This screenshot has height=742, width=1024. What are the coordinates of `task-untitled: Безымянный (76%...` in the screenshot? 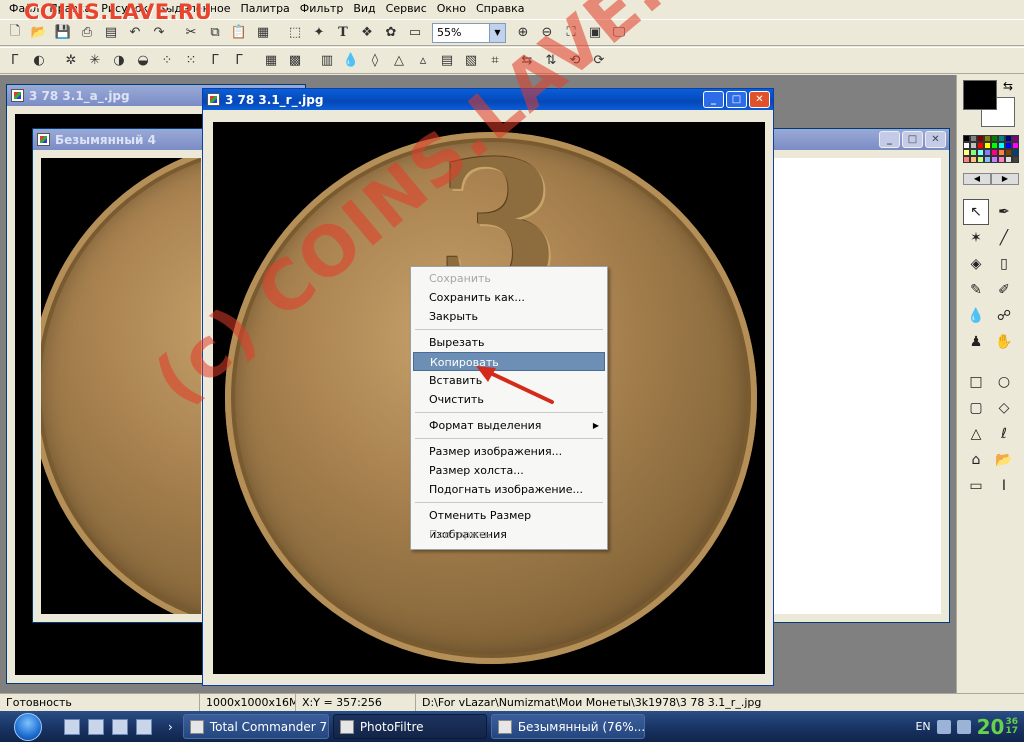 It's located at (567, 726).